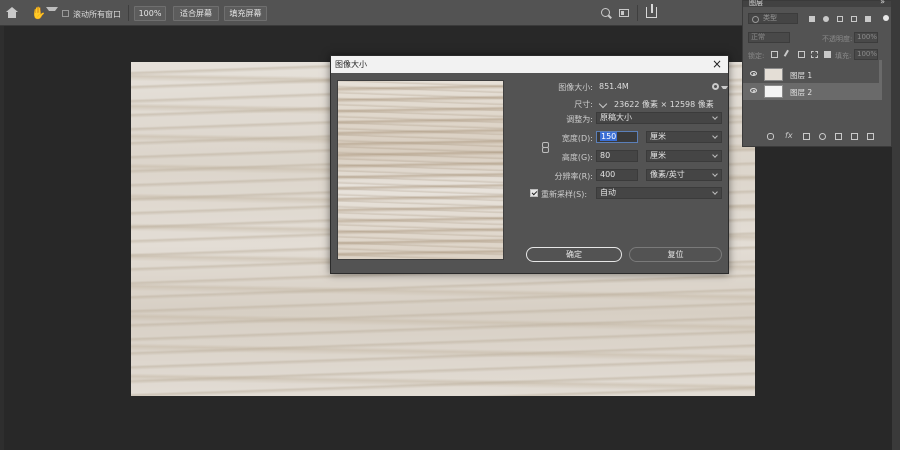 The height and width of the screenshot is (450, 900). Describe the element at coordinates (756, 4) in the screenshot. I see `layers-panel-title: 图层` at that location.